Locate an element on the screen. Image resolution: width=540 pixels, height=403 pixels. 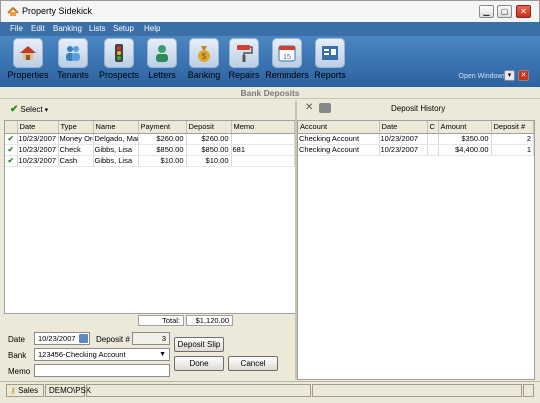
traffic-light-icon is located at coordinates (119, 53).